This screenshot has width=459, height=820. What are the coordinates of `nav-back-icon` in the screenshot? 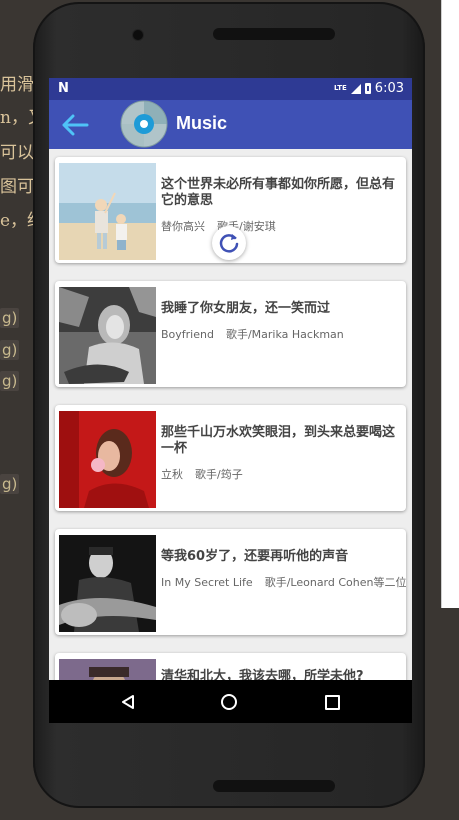 It's located at (128, 702).